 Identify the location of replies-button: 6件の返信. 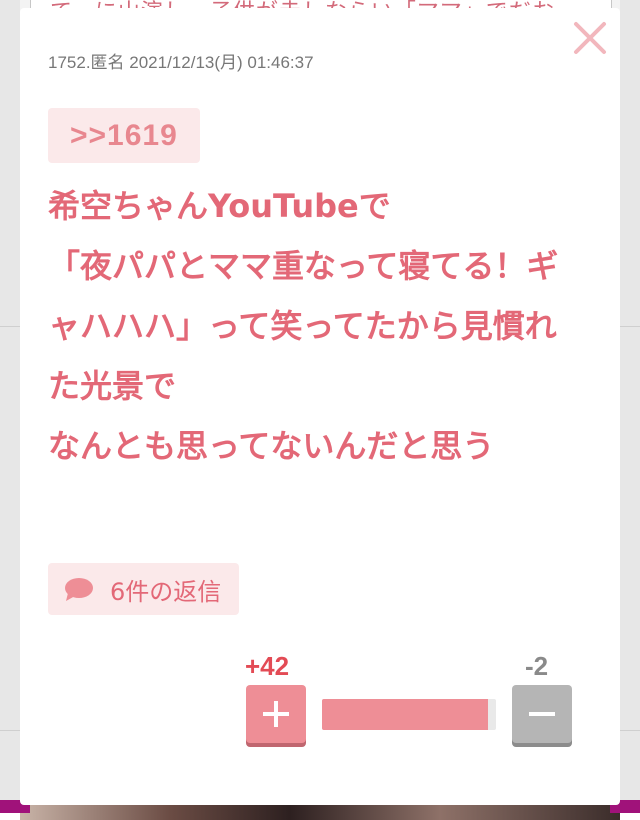
(144, 589).